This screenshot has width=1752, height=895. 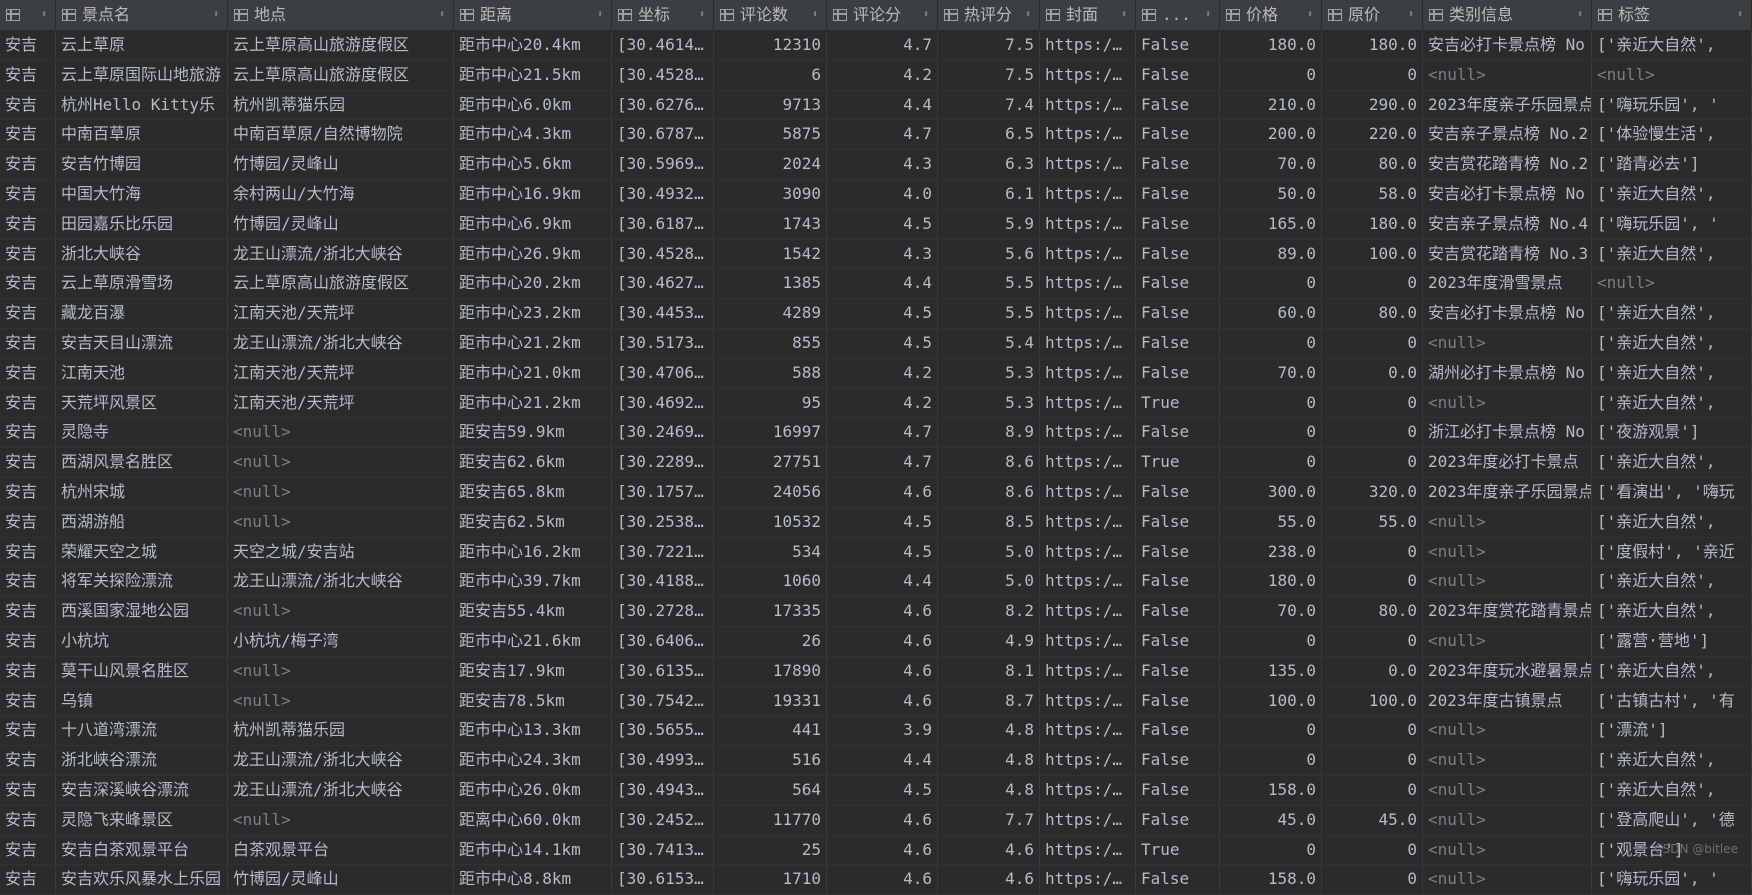 I want to click on table-cell: 2023年度古镇景点, so click(x=1507, y=701).